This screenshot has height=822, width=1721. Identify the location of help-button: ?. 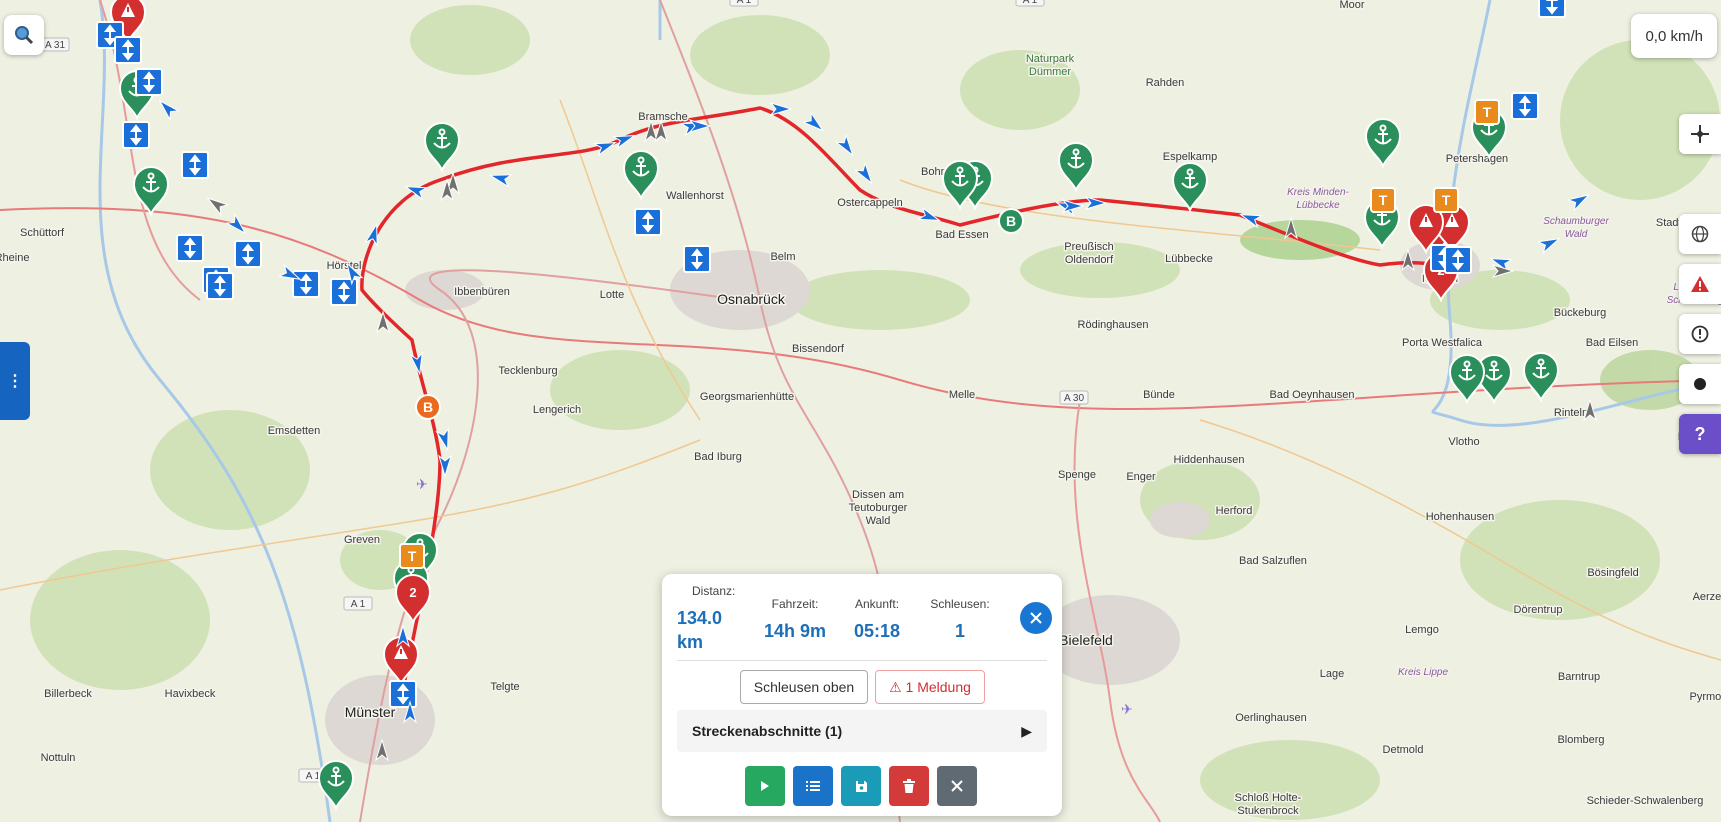
(1700, 434).